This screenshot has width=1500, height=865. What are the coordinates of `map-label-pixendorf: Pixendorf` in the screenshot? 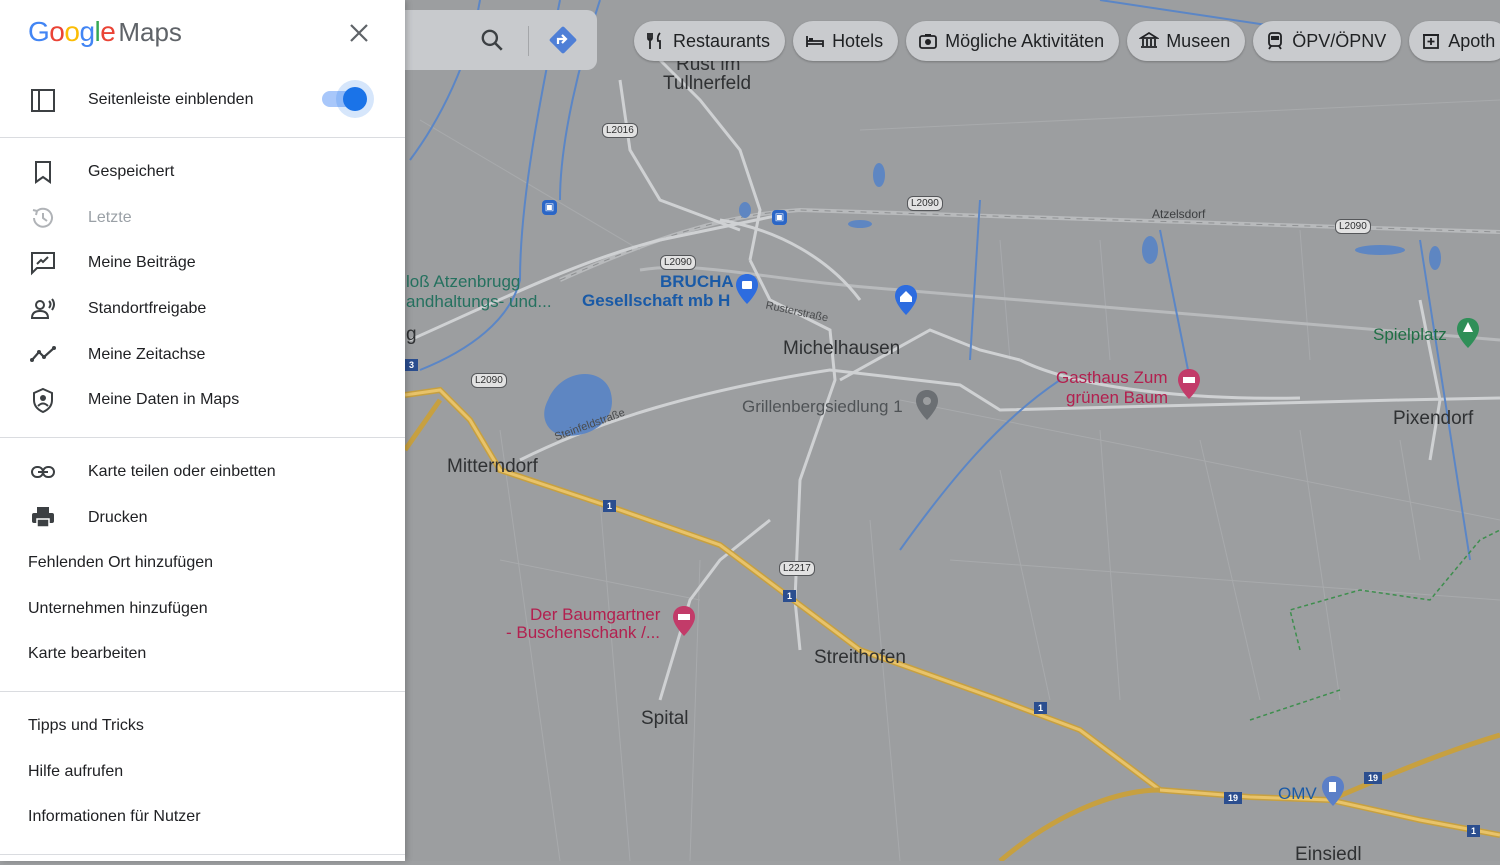 It's located at (1433, 418).